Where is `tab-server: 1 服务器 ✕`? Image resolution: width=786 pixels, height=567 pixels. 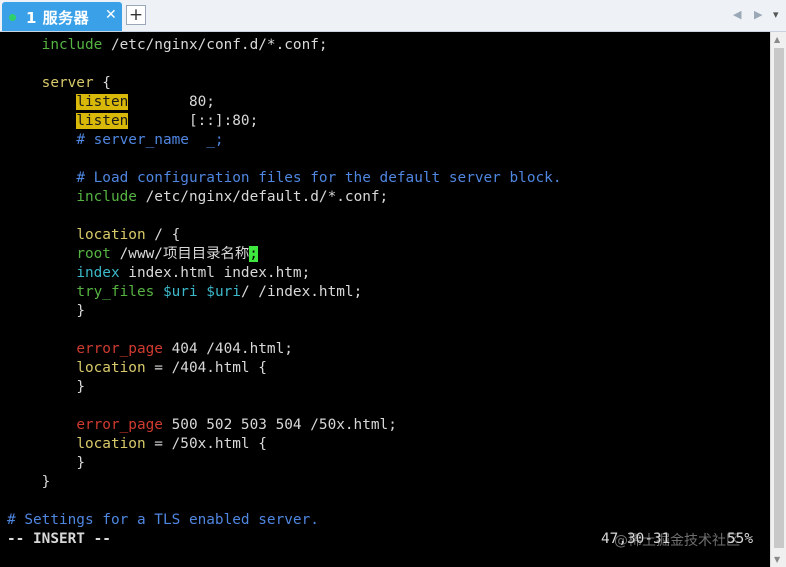 tab-server: 1 服务器 ✕ is located at coordinates (62, 16).